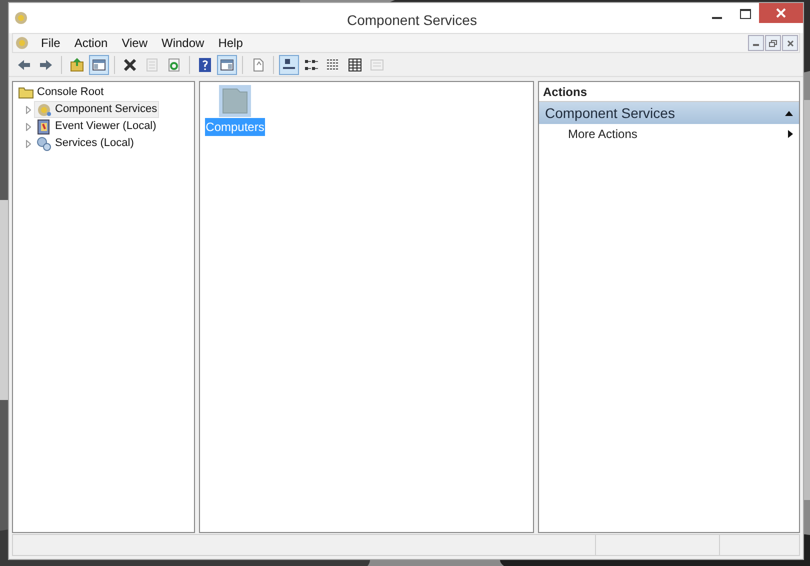 Image resolution: width=810 pixels, height=566 pixels. Describe the element at coordinates (174, 64) in the screenshot. I see `refresh-icon` at that location.